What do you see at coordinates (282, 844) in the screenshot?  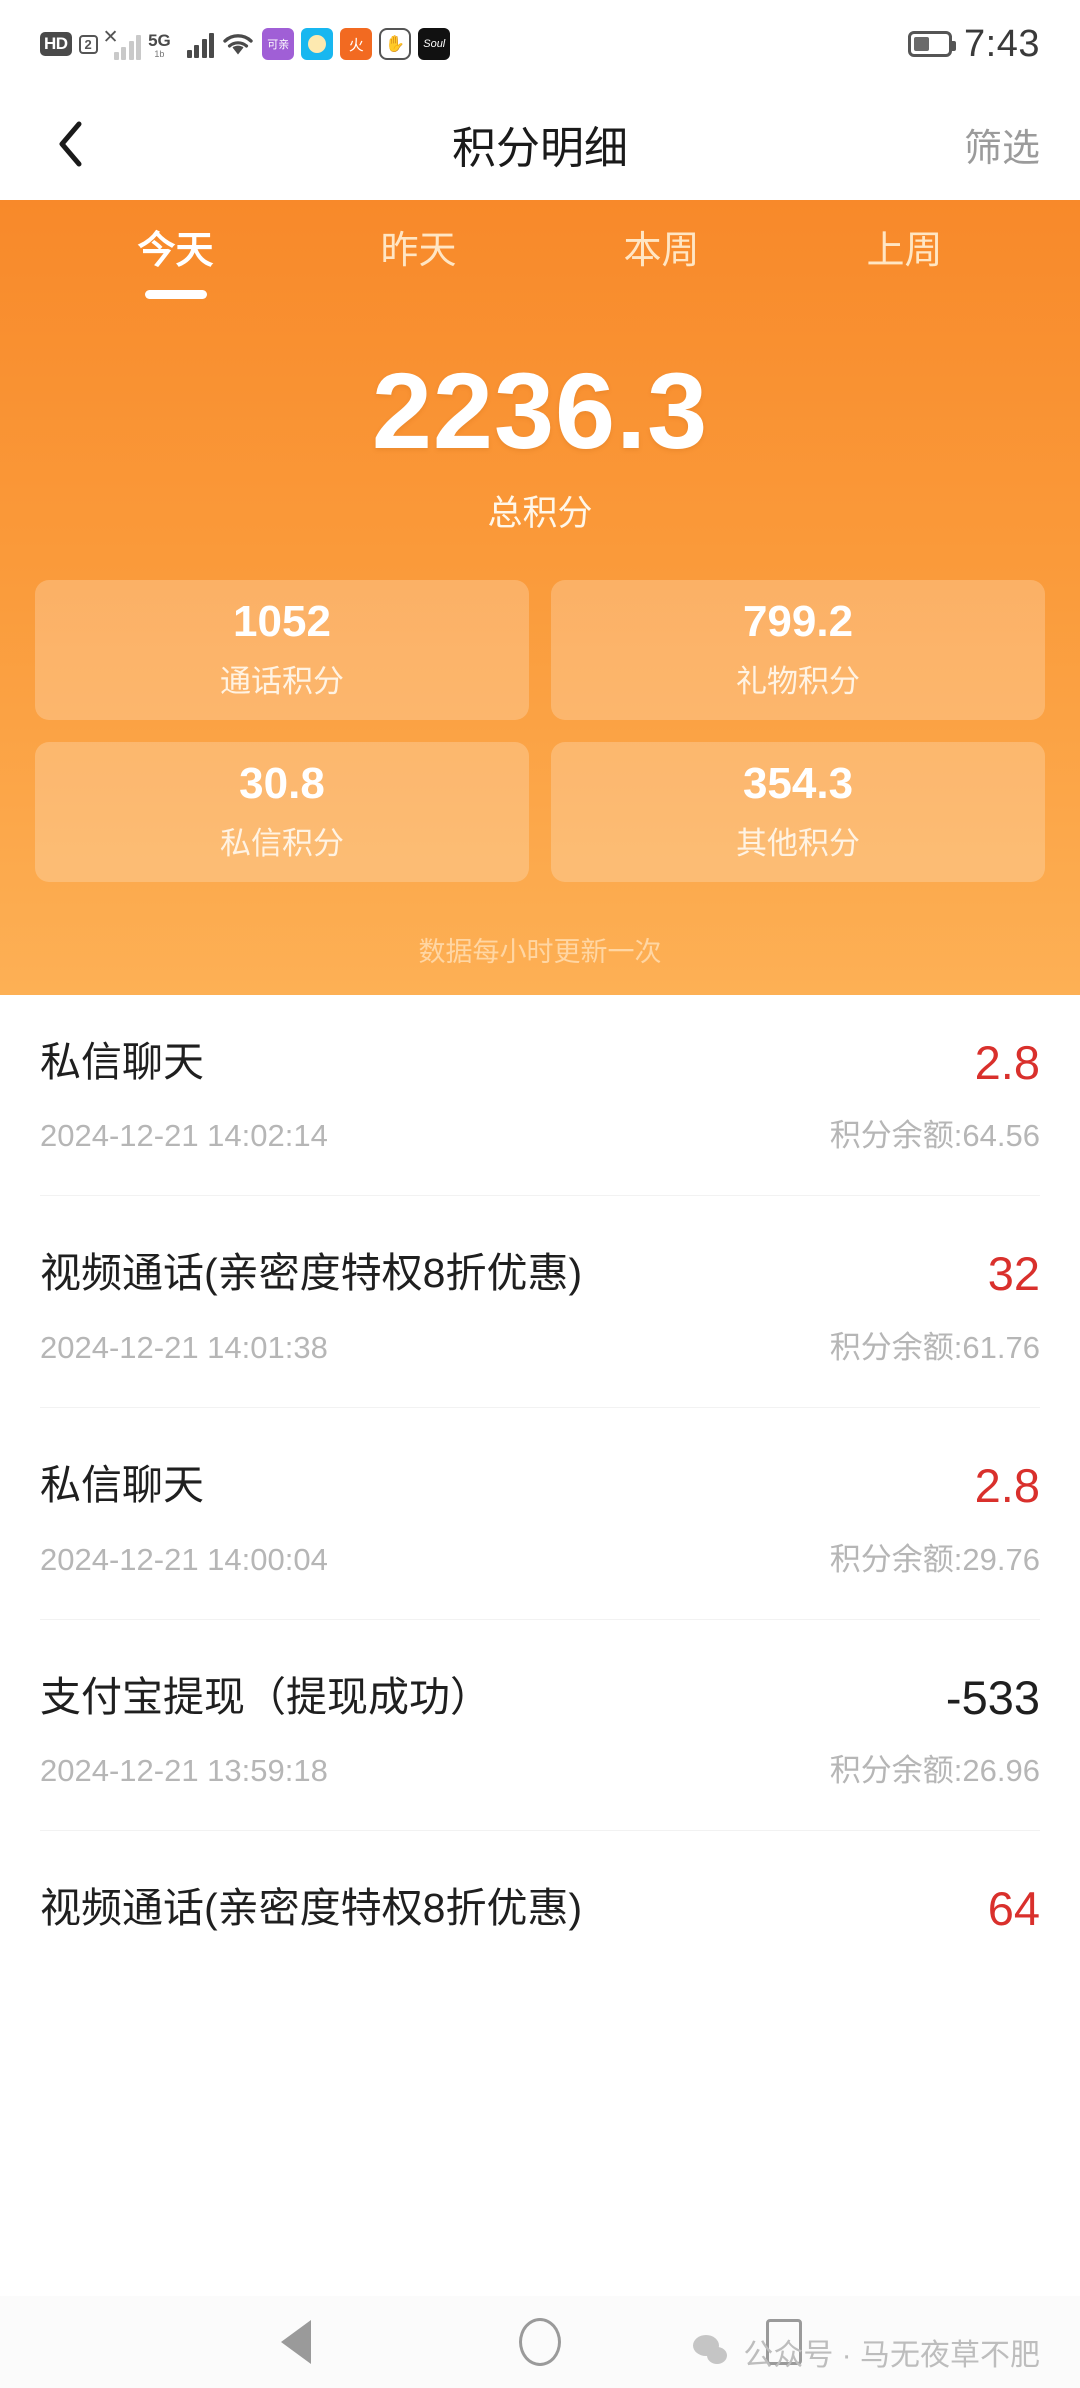 I see `stat-card-message-label: 私信积分` at bounding box center [282, 844].